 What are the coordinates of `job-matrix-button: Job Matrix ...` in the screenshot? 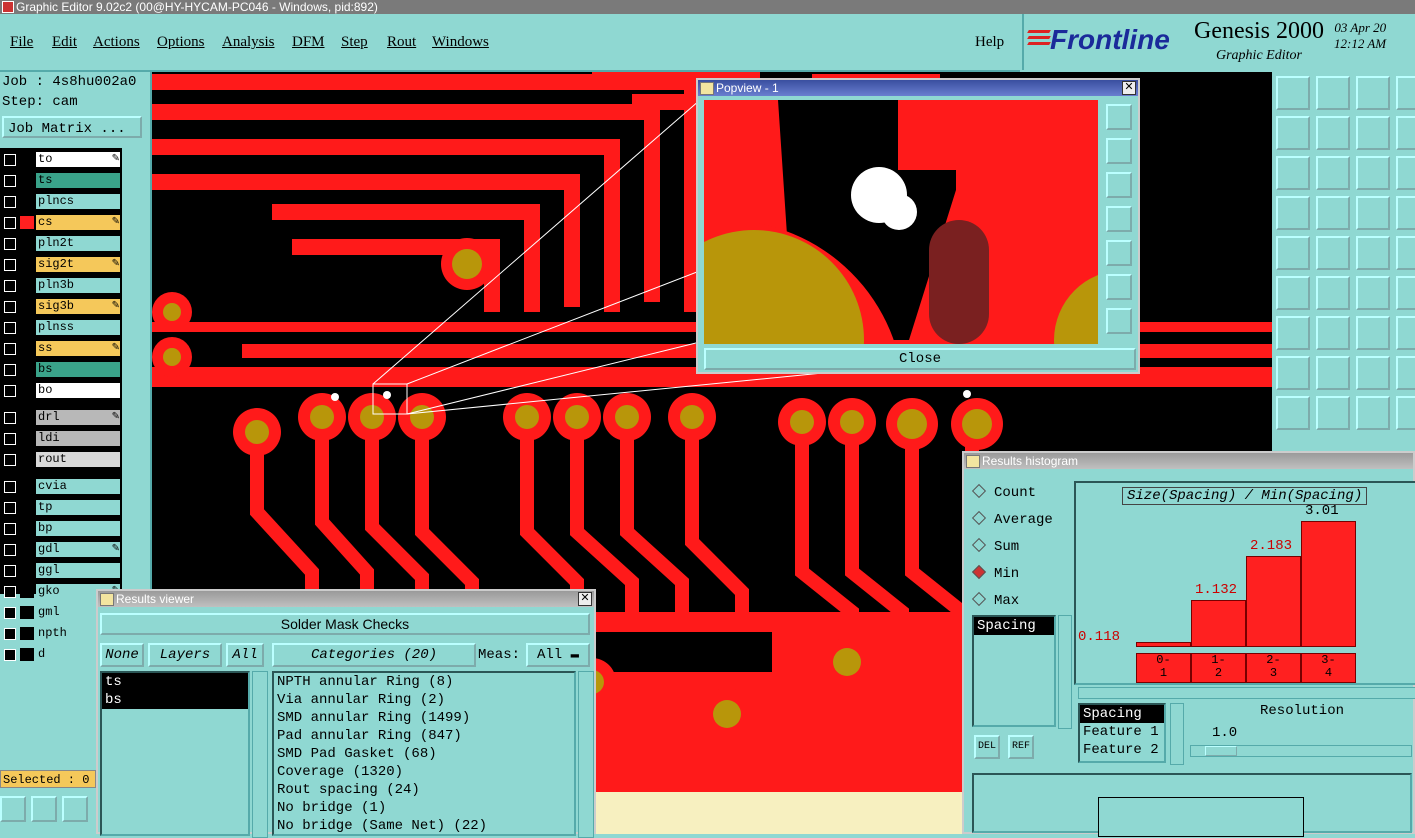 It's located at (72, 127).